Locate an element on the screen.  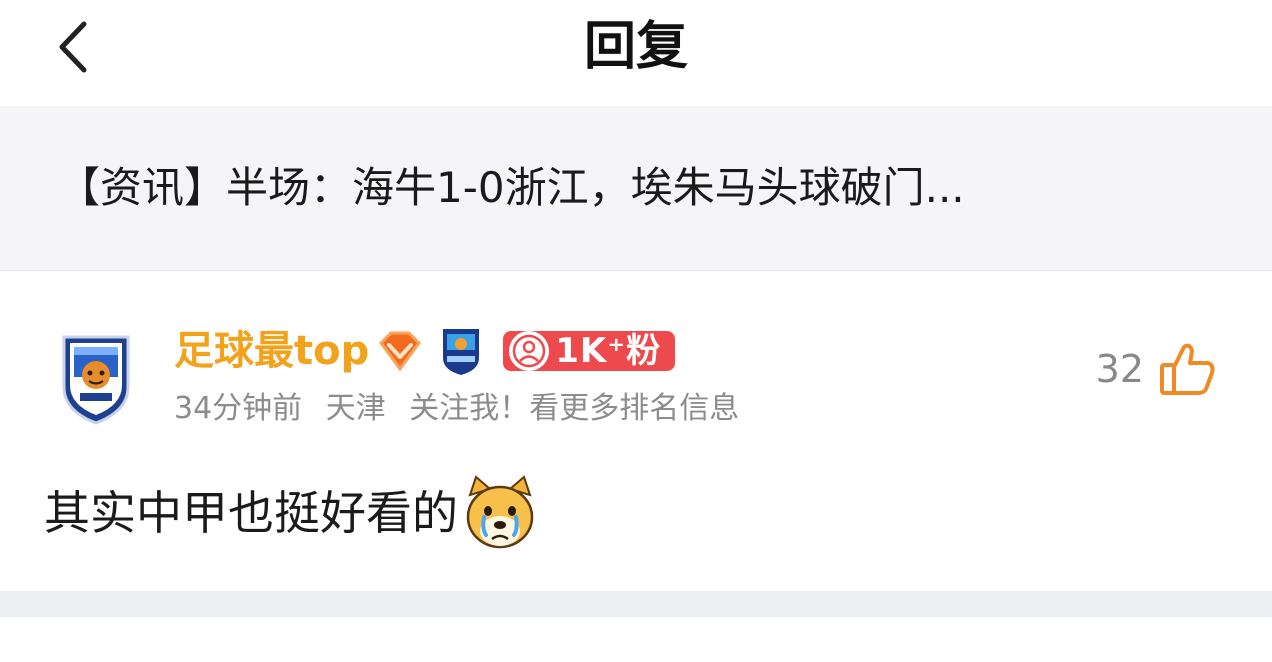
page-title: 回复 is located at coordinates (635, 47).